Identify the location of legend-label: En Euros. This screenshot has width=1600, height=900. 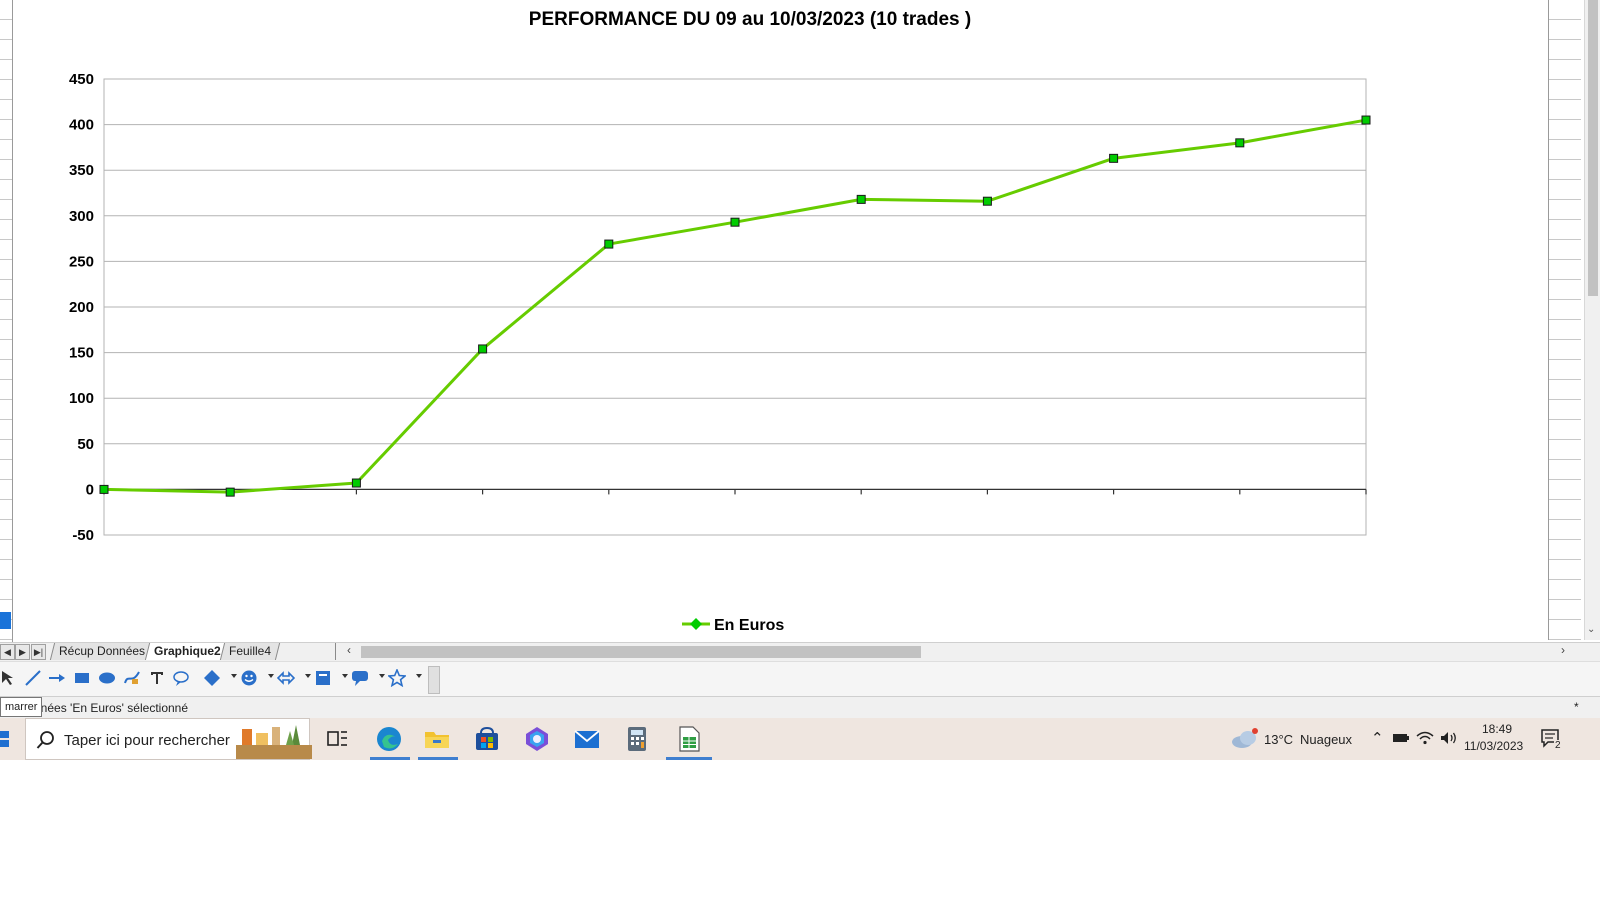
(749, 625).